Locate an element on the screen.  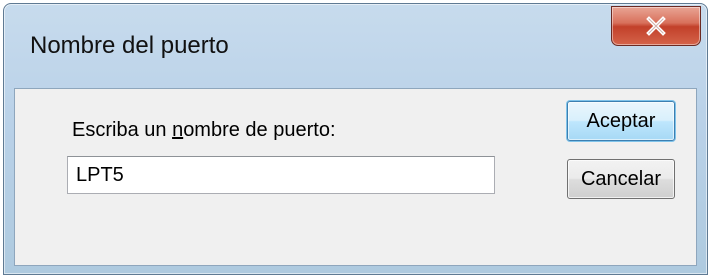
port-name-label: Escriba un nombre de puerto: is located at coordinates (204, 130).